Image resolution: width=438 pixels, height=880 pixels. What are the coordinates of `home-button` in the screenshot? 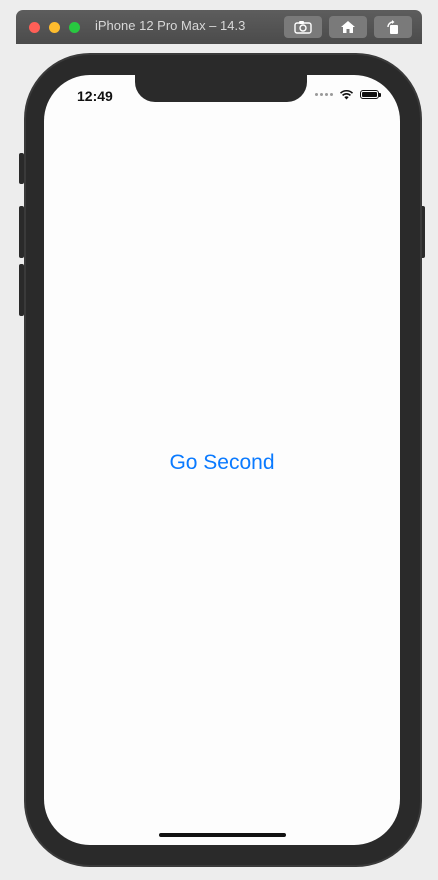 It's located at (348, 27).